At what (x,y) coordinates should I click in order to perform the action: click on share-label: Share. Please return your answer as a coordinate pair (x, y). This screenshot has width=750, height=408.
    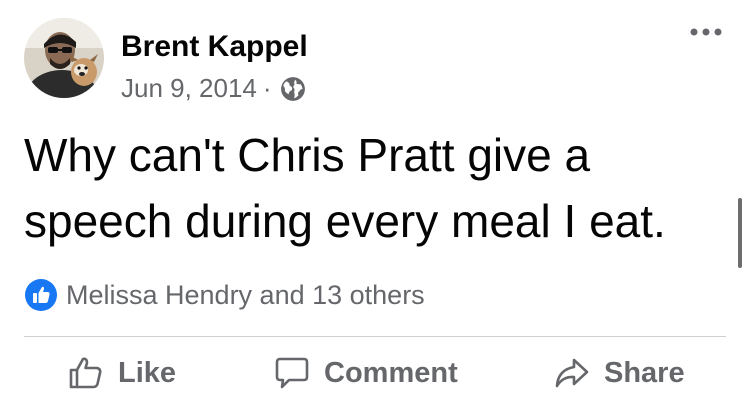
    Looking at the image, I should click on (644, 372).